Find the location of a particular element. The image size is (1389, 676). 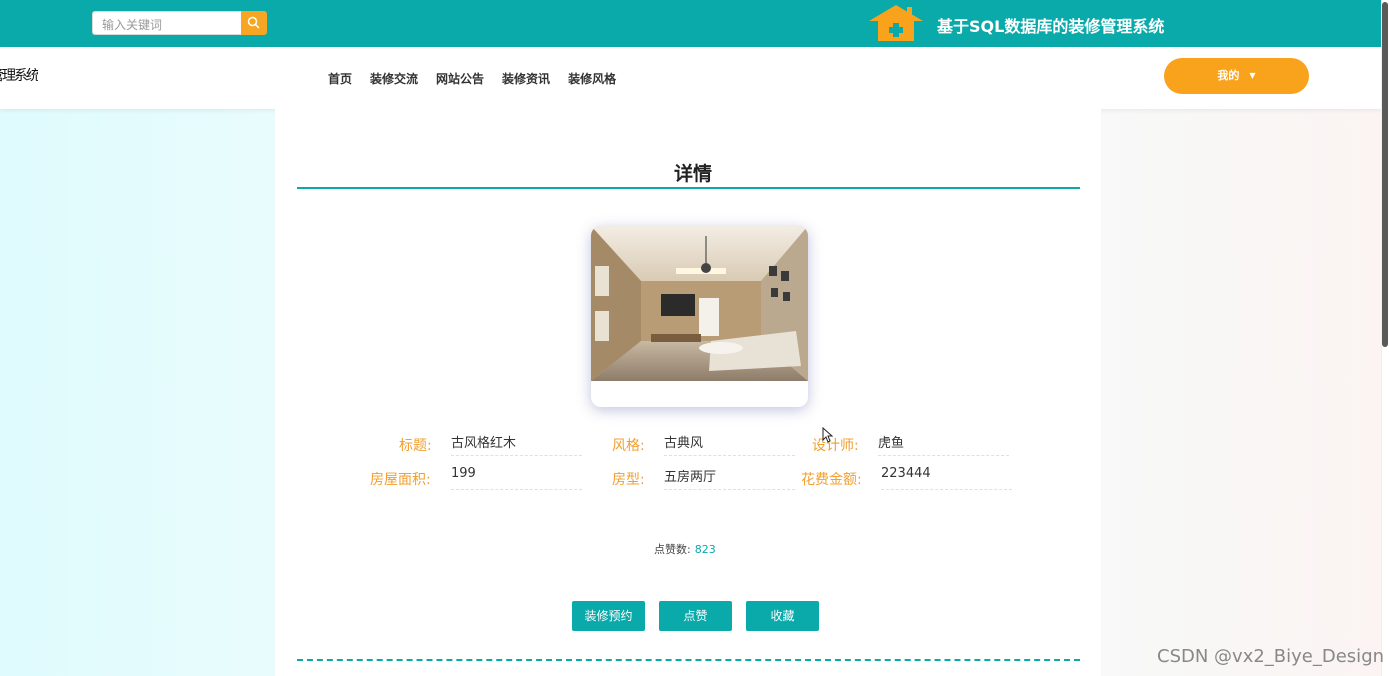

field-value-designer: 虎鱼 is located at coordinates (943, 444).